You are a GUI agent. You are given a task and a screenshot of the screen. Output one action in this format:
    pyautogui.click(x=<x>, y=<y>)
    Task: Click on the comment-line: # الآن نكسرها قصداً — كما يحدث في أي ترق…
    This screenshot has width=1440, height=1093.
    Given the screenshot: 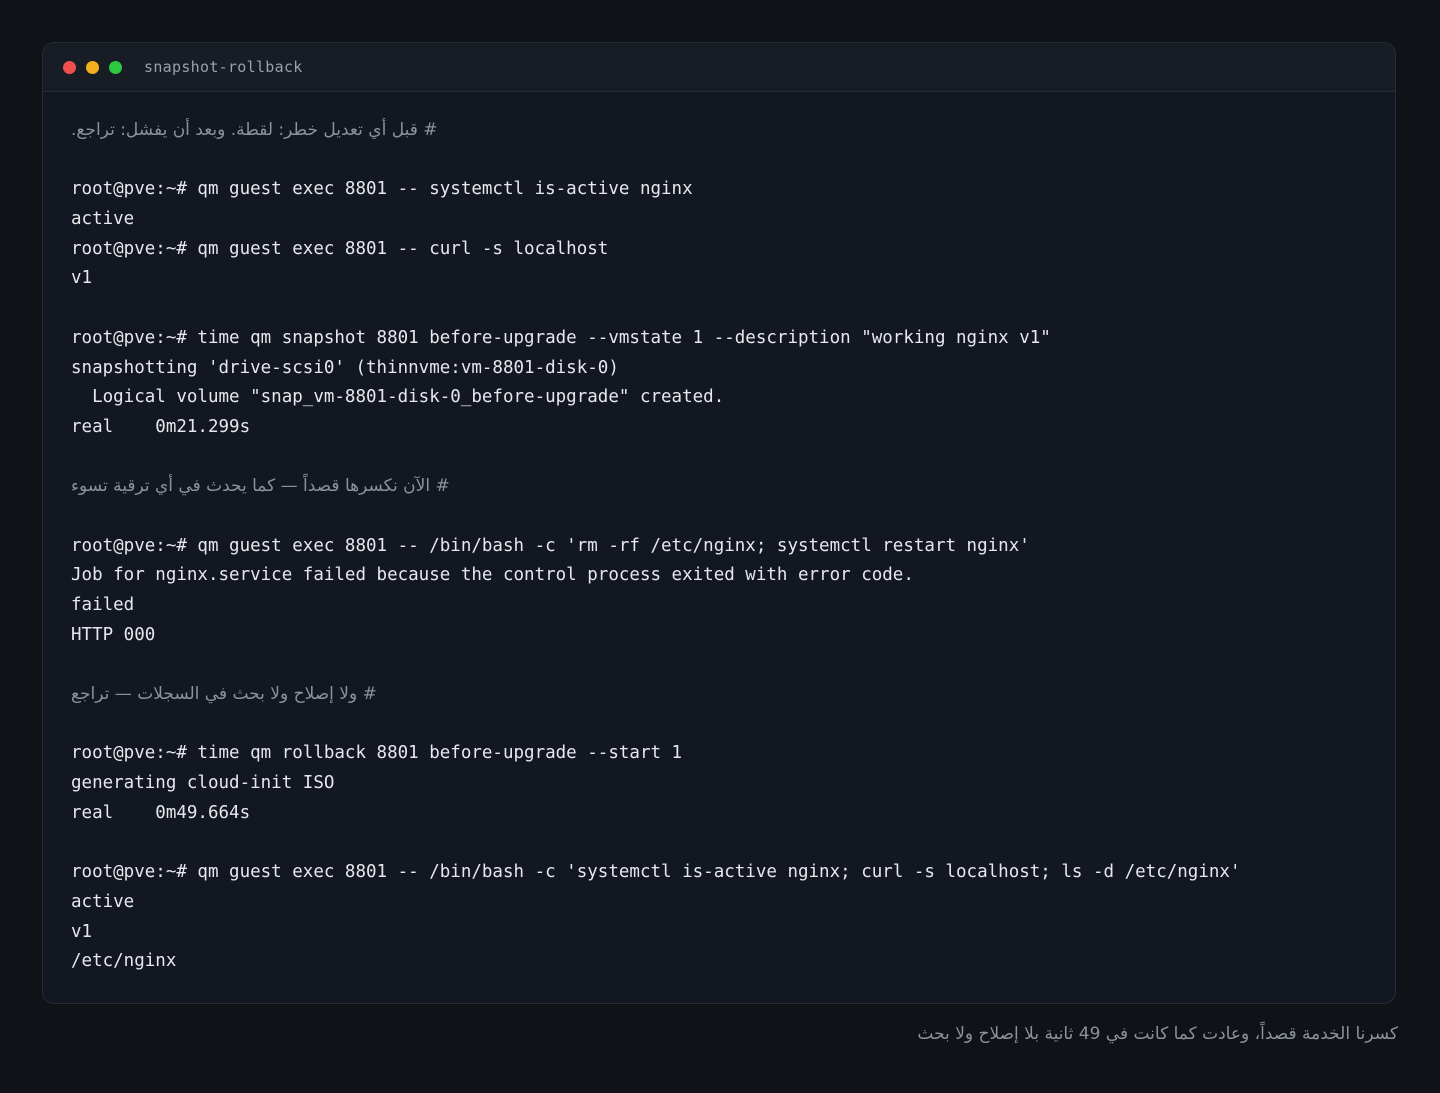 What is the action you would take?
    pyautogui.click(x=733, y=487)
    